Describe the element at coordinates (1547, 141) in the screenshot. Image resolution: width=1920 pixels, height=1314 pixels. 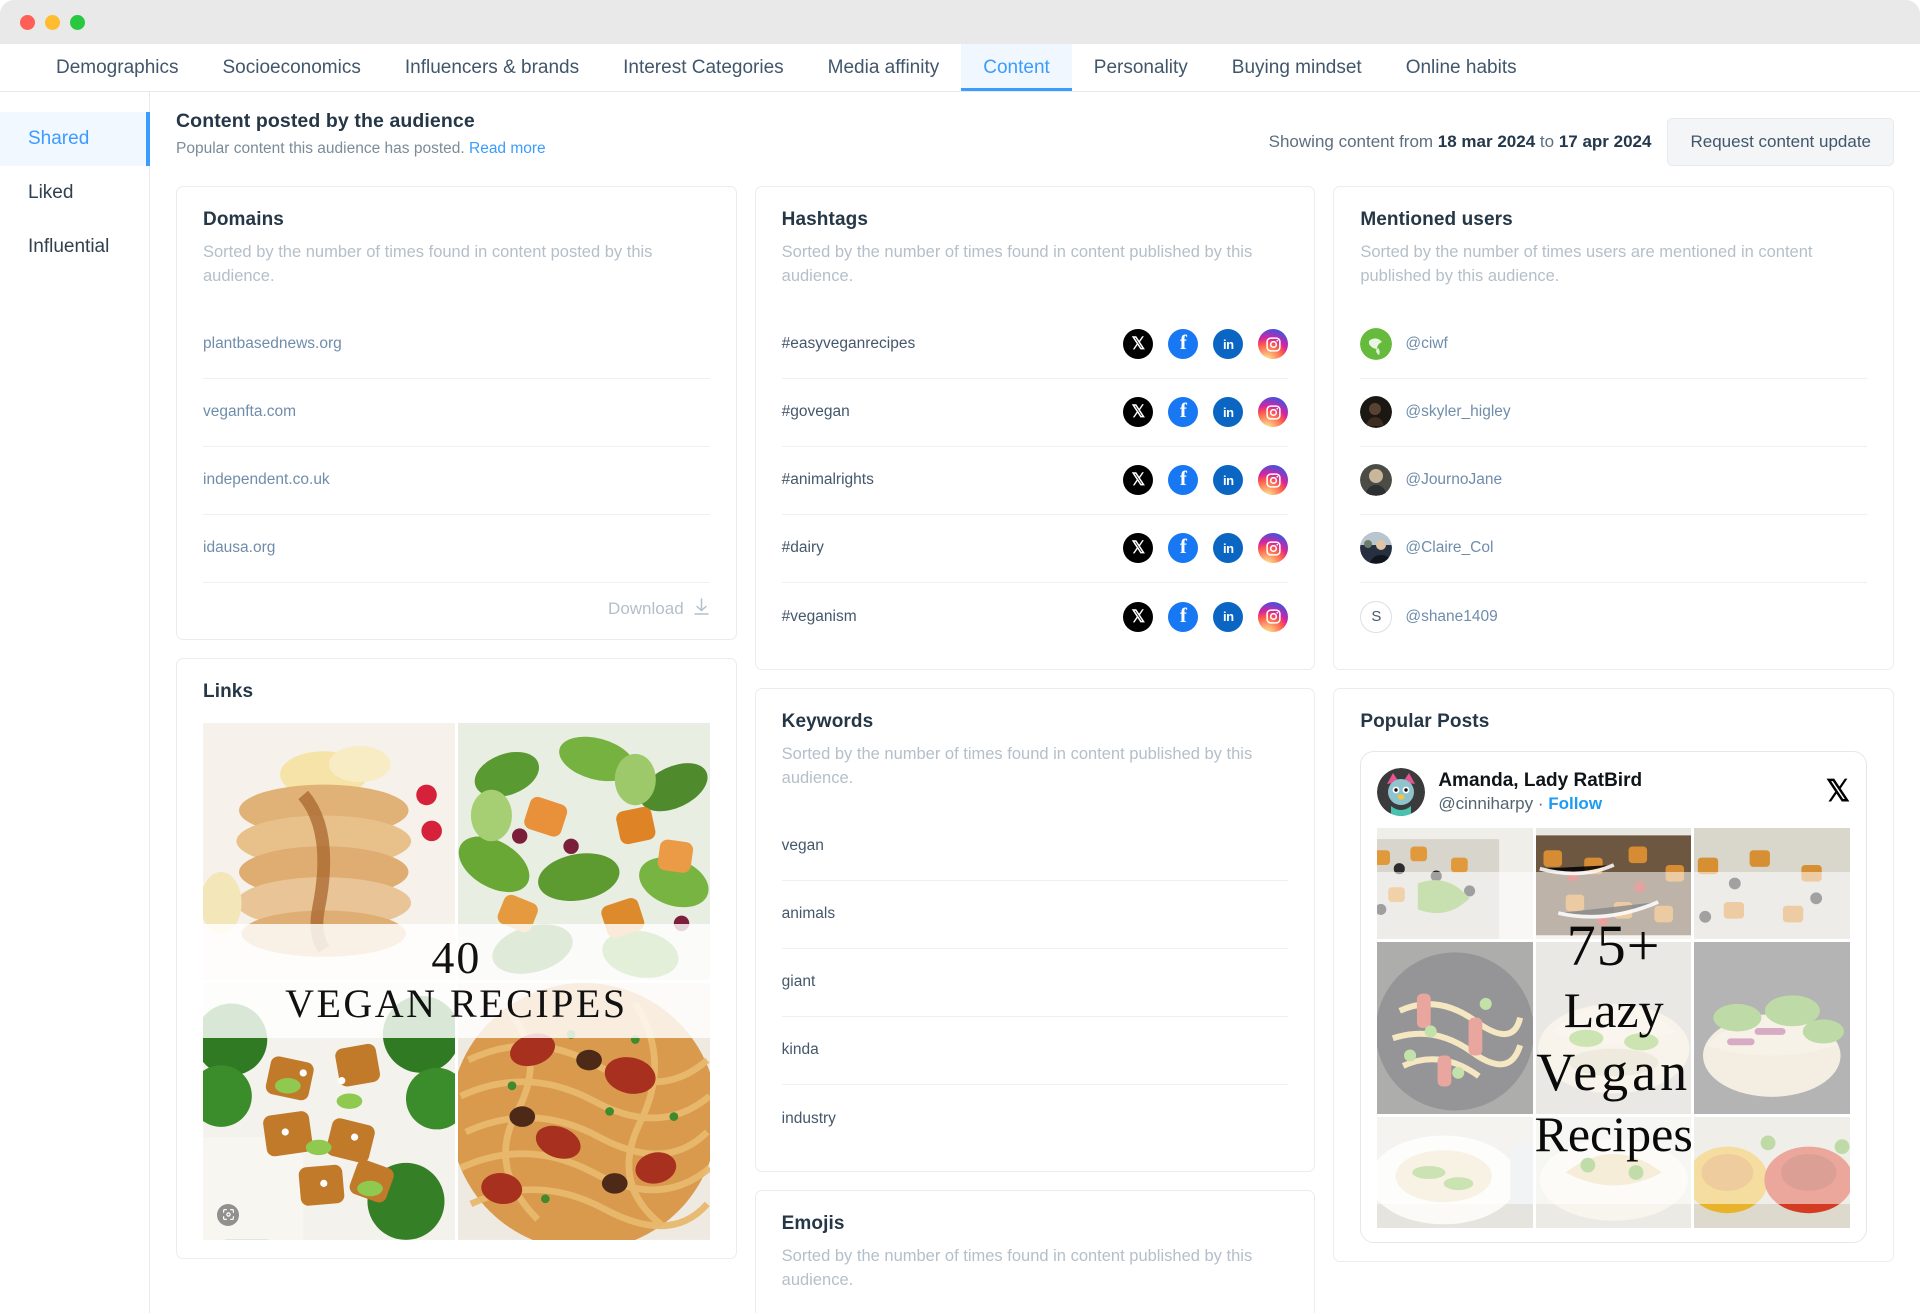
I see `date-range-mid: to` at that location.